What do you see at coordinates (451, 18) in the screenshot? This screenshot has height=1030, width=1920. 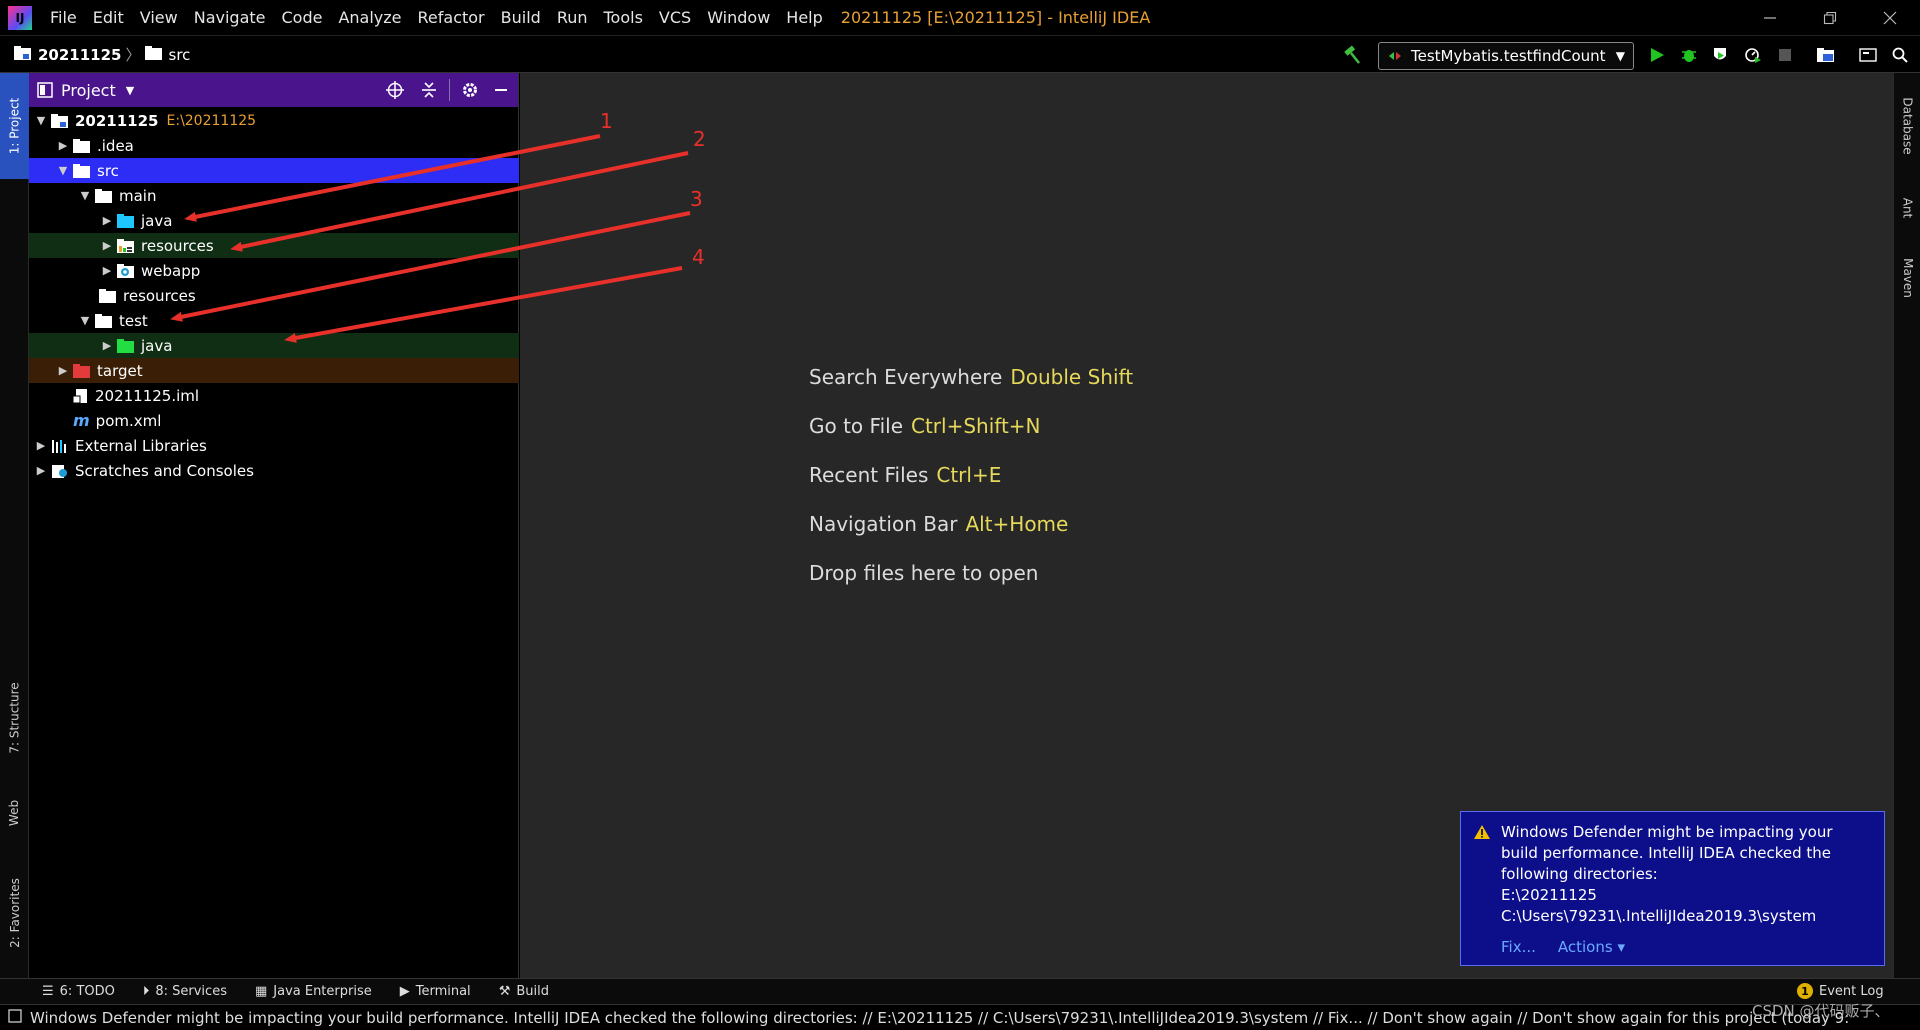 I see `menu-refactor: Refactor` at bounding box center [451, 18].